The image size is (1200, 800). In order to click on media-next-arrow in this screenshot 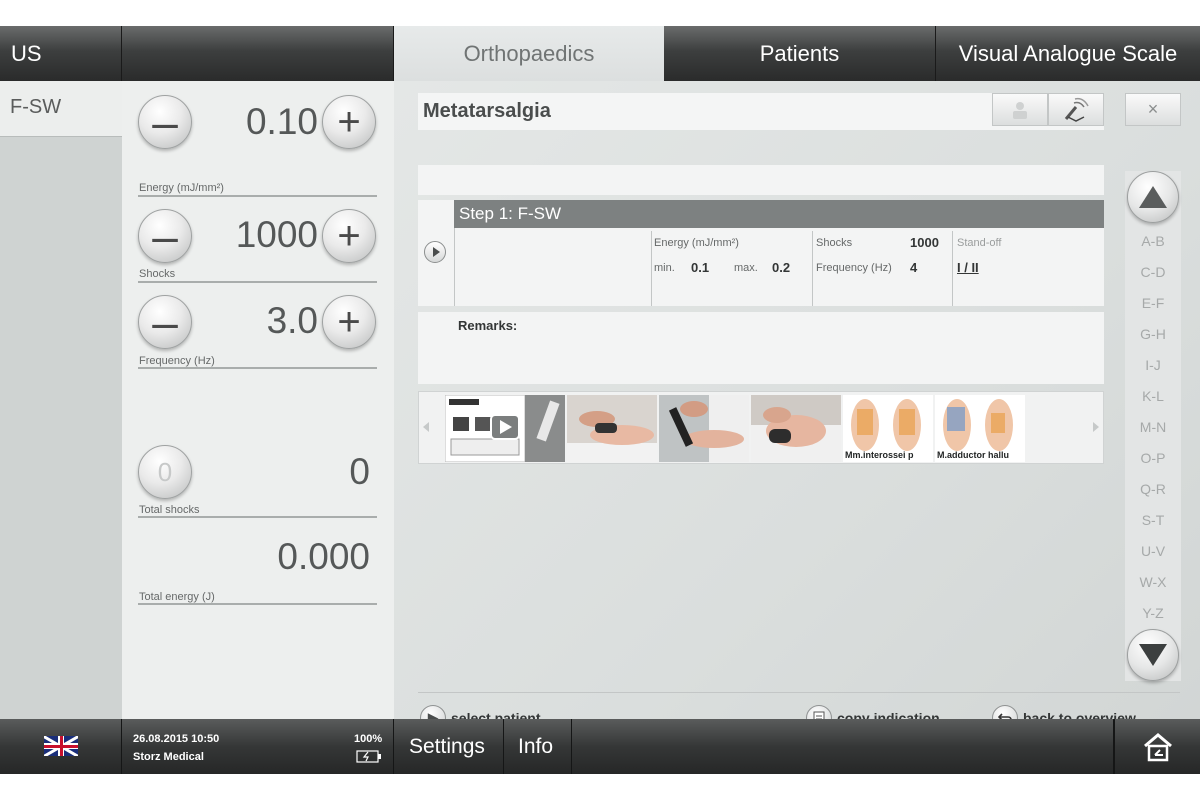, I will do `click(1096, 427)`.